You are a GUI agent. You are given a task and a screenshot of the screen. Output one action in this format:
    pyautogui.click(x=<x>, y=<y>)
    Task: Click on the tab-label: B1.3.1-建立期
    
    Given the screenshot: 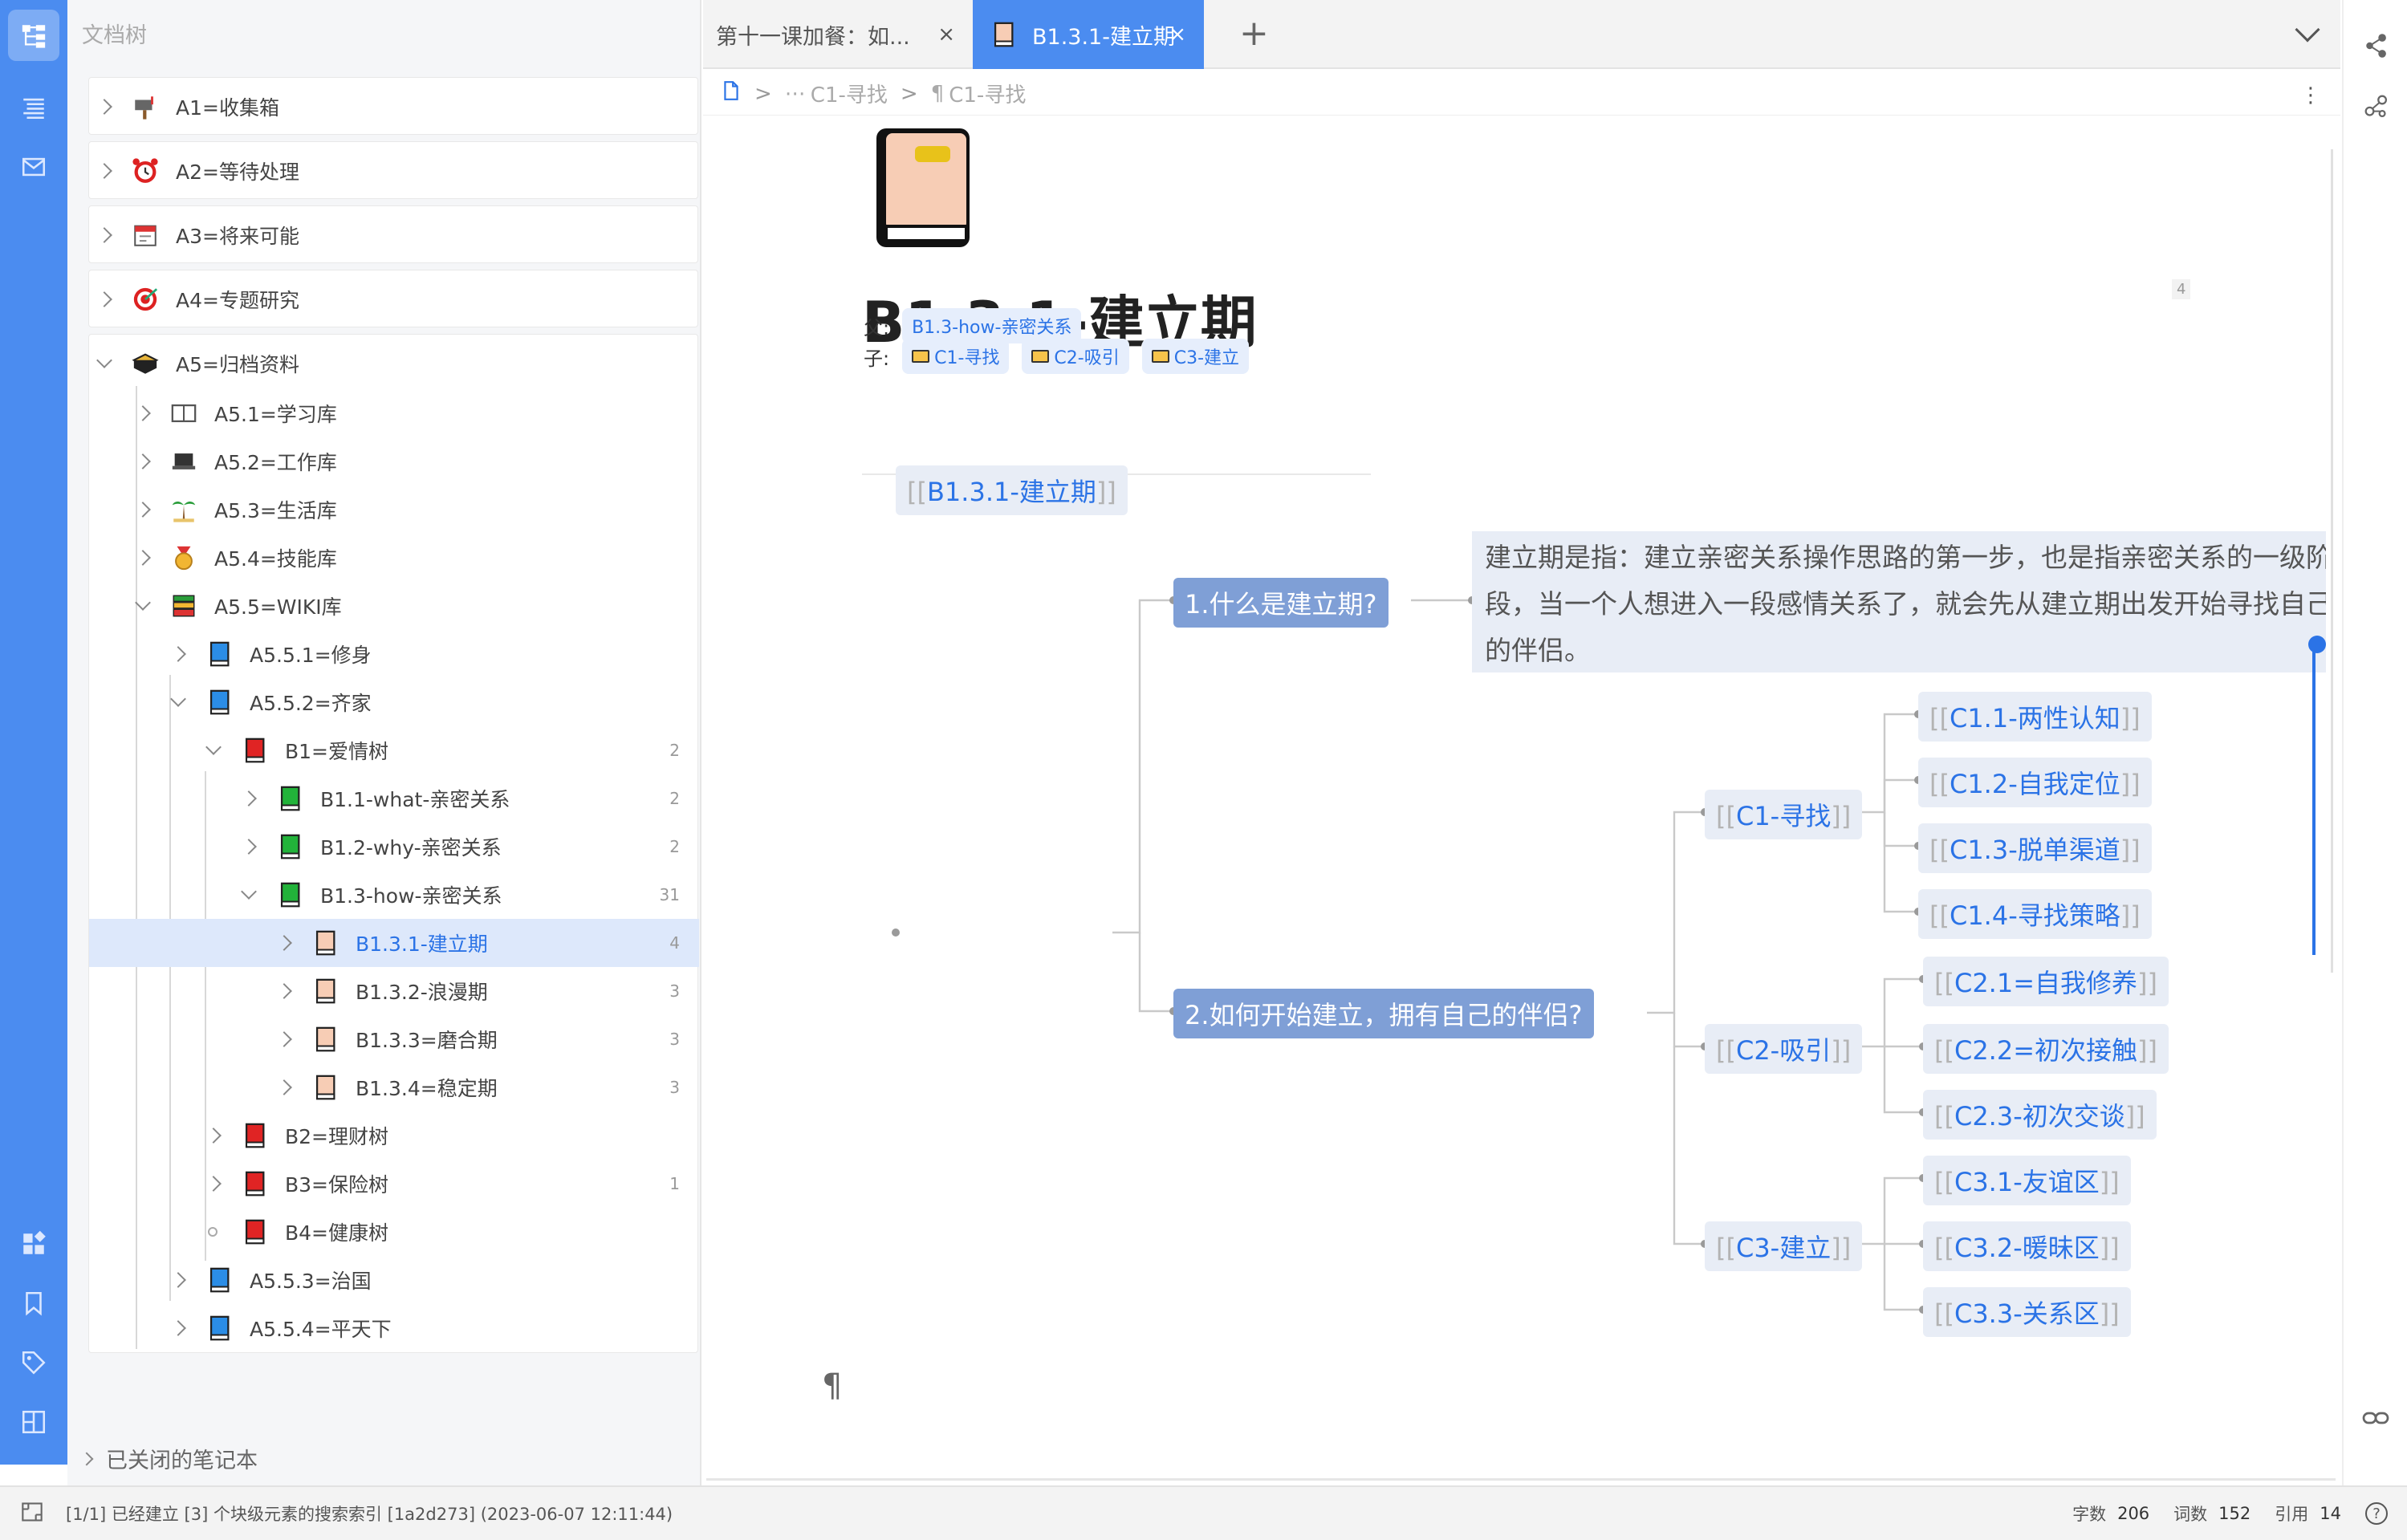 What is the action you would take?
    pyautogui.click(x=1103, y=37)
    